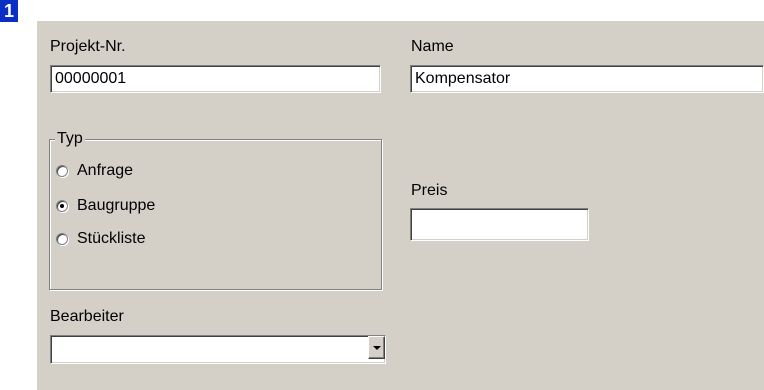 This screenshot has width=764, height=390. Describe the element at coordinates (70, 139) in the screenshot. I see `type-group-title: Typ` at that location.